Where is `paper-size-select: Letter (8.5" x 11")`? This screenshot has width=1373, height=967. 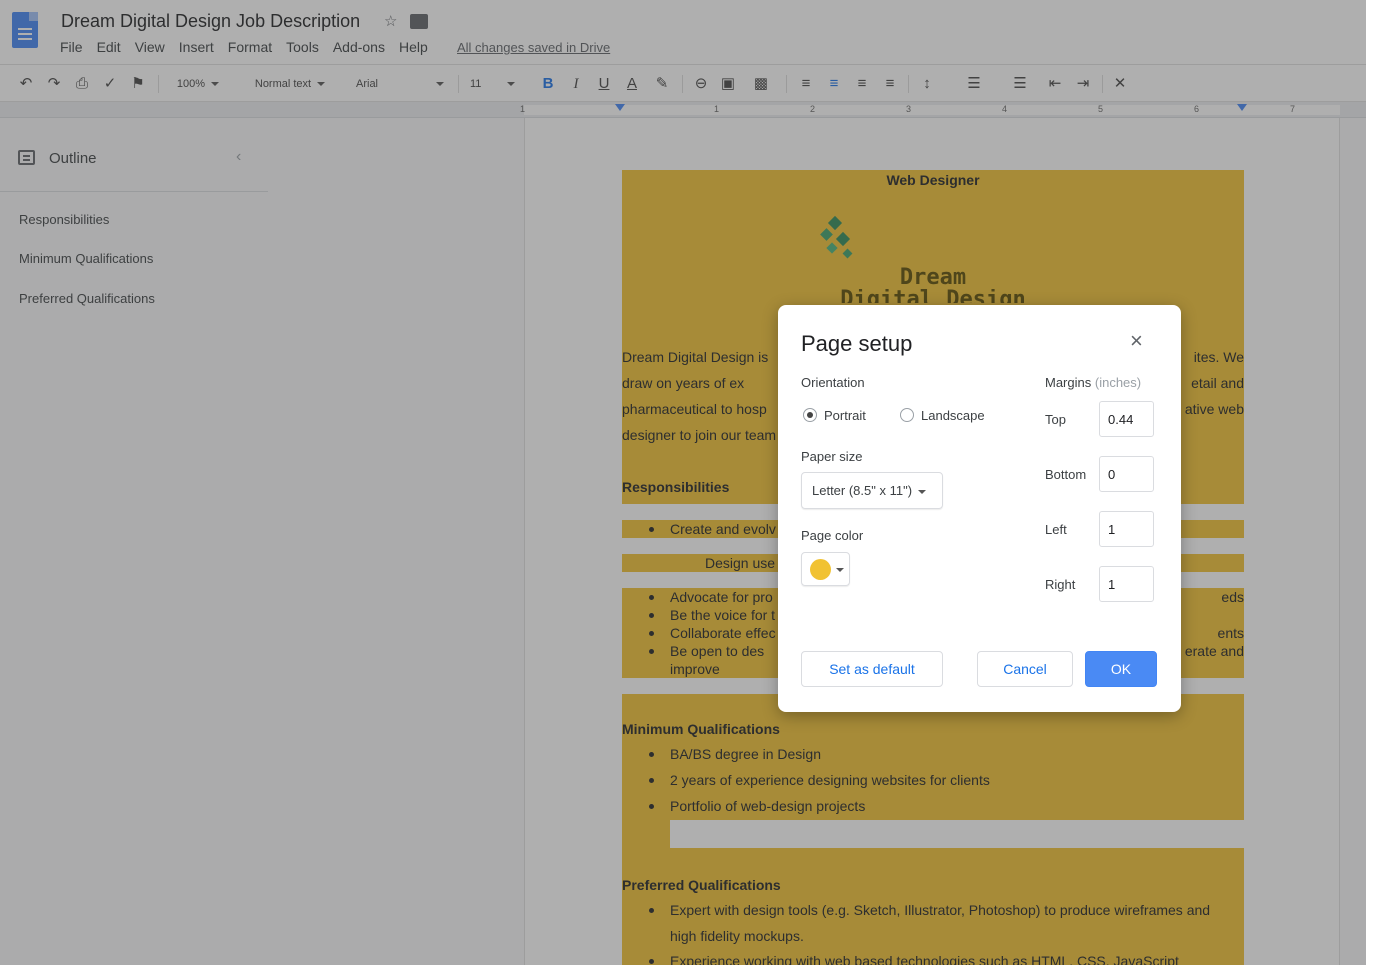 paper-size-select: Letter (8.5" x 11") is located at coordinates (872, 490).